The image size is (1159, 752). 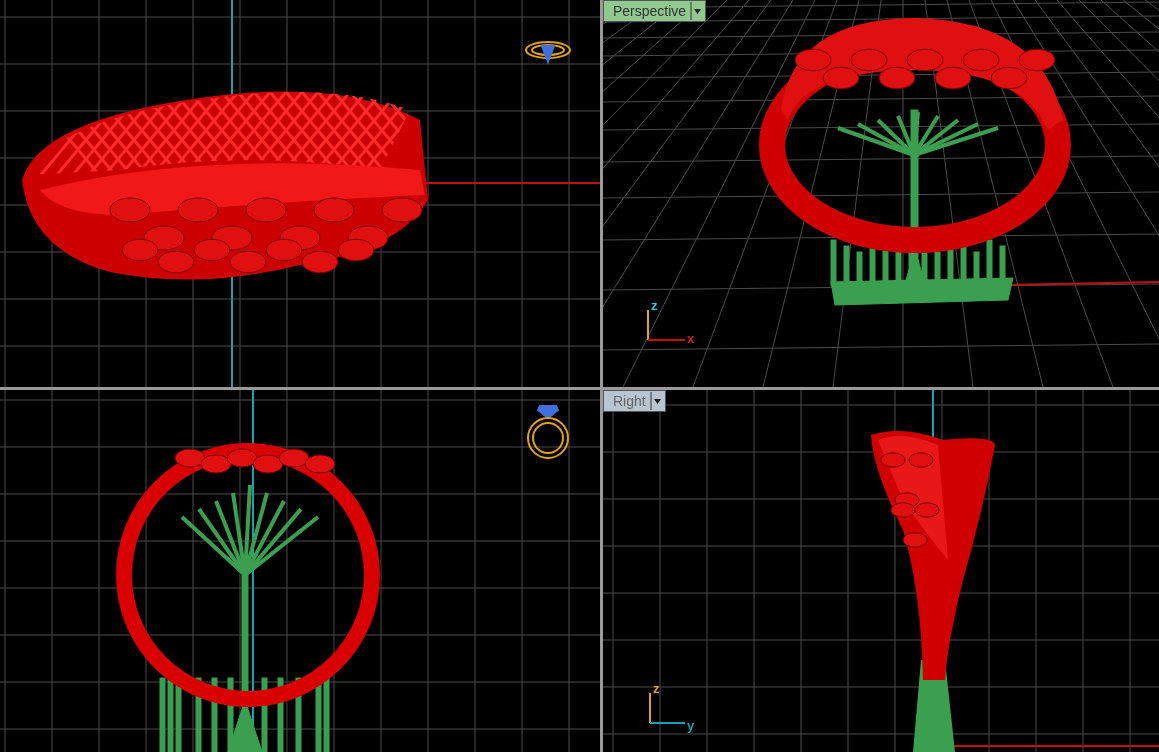 I want to click on viewport-tab: Perspective, so click(x=655, y=11).